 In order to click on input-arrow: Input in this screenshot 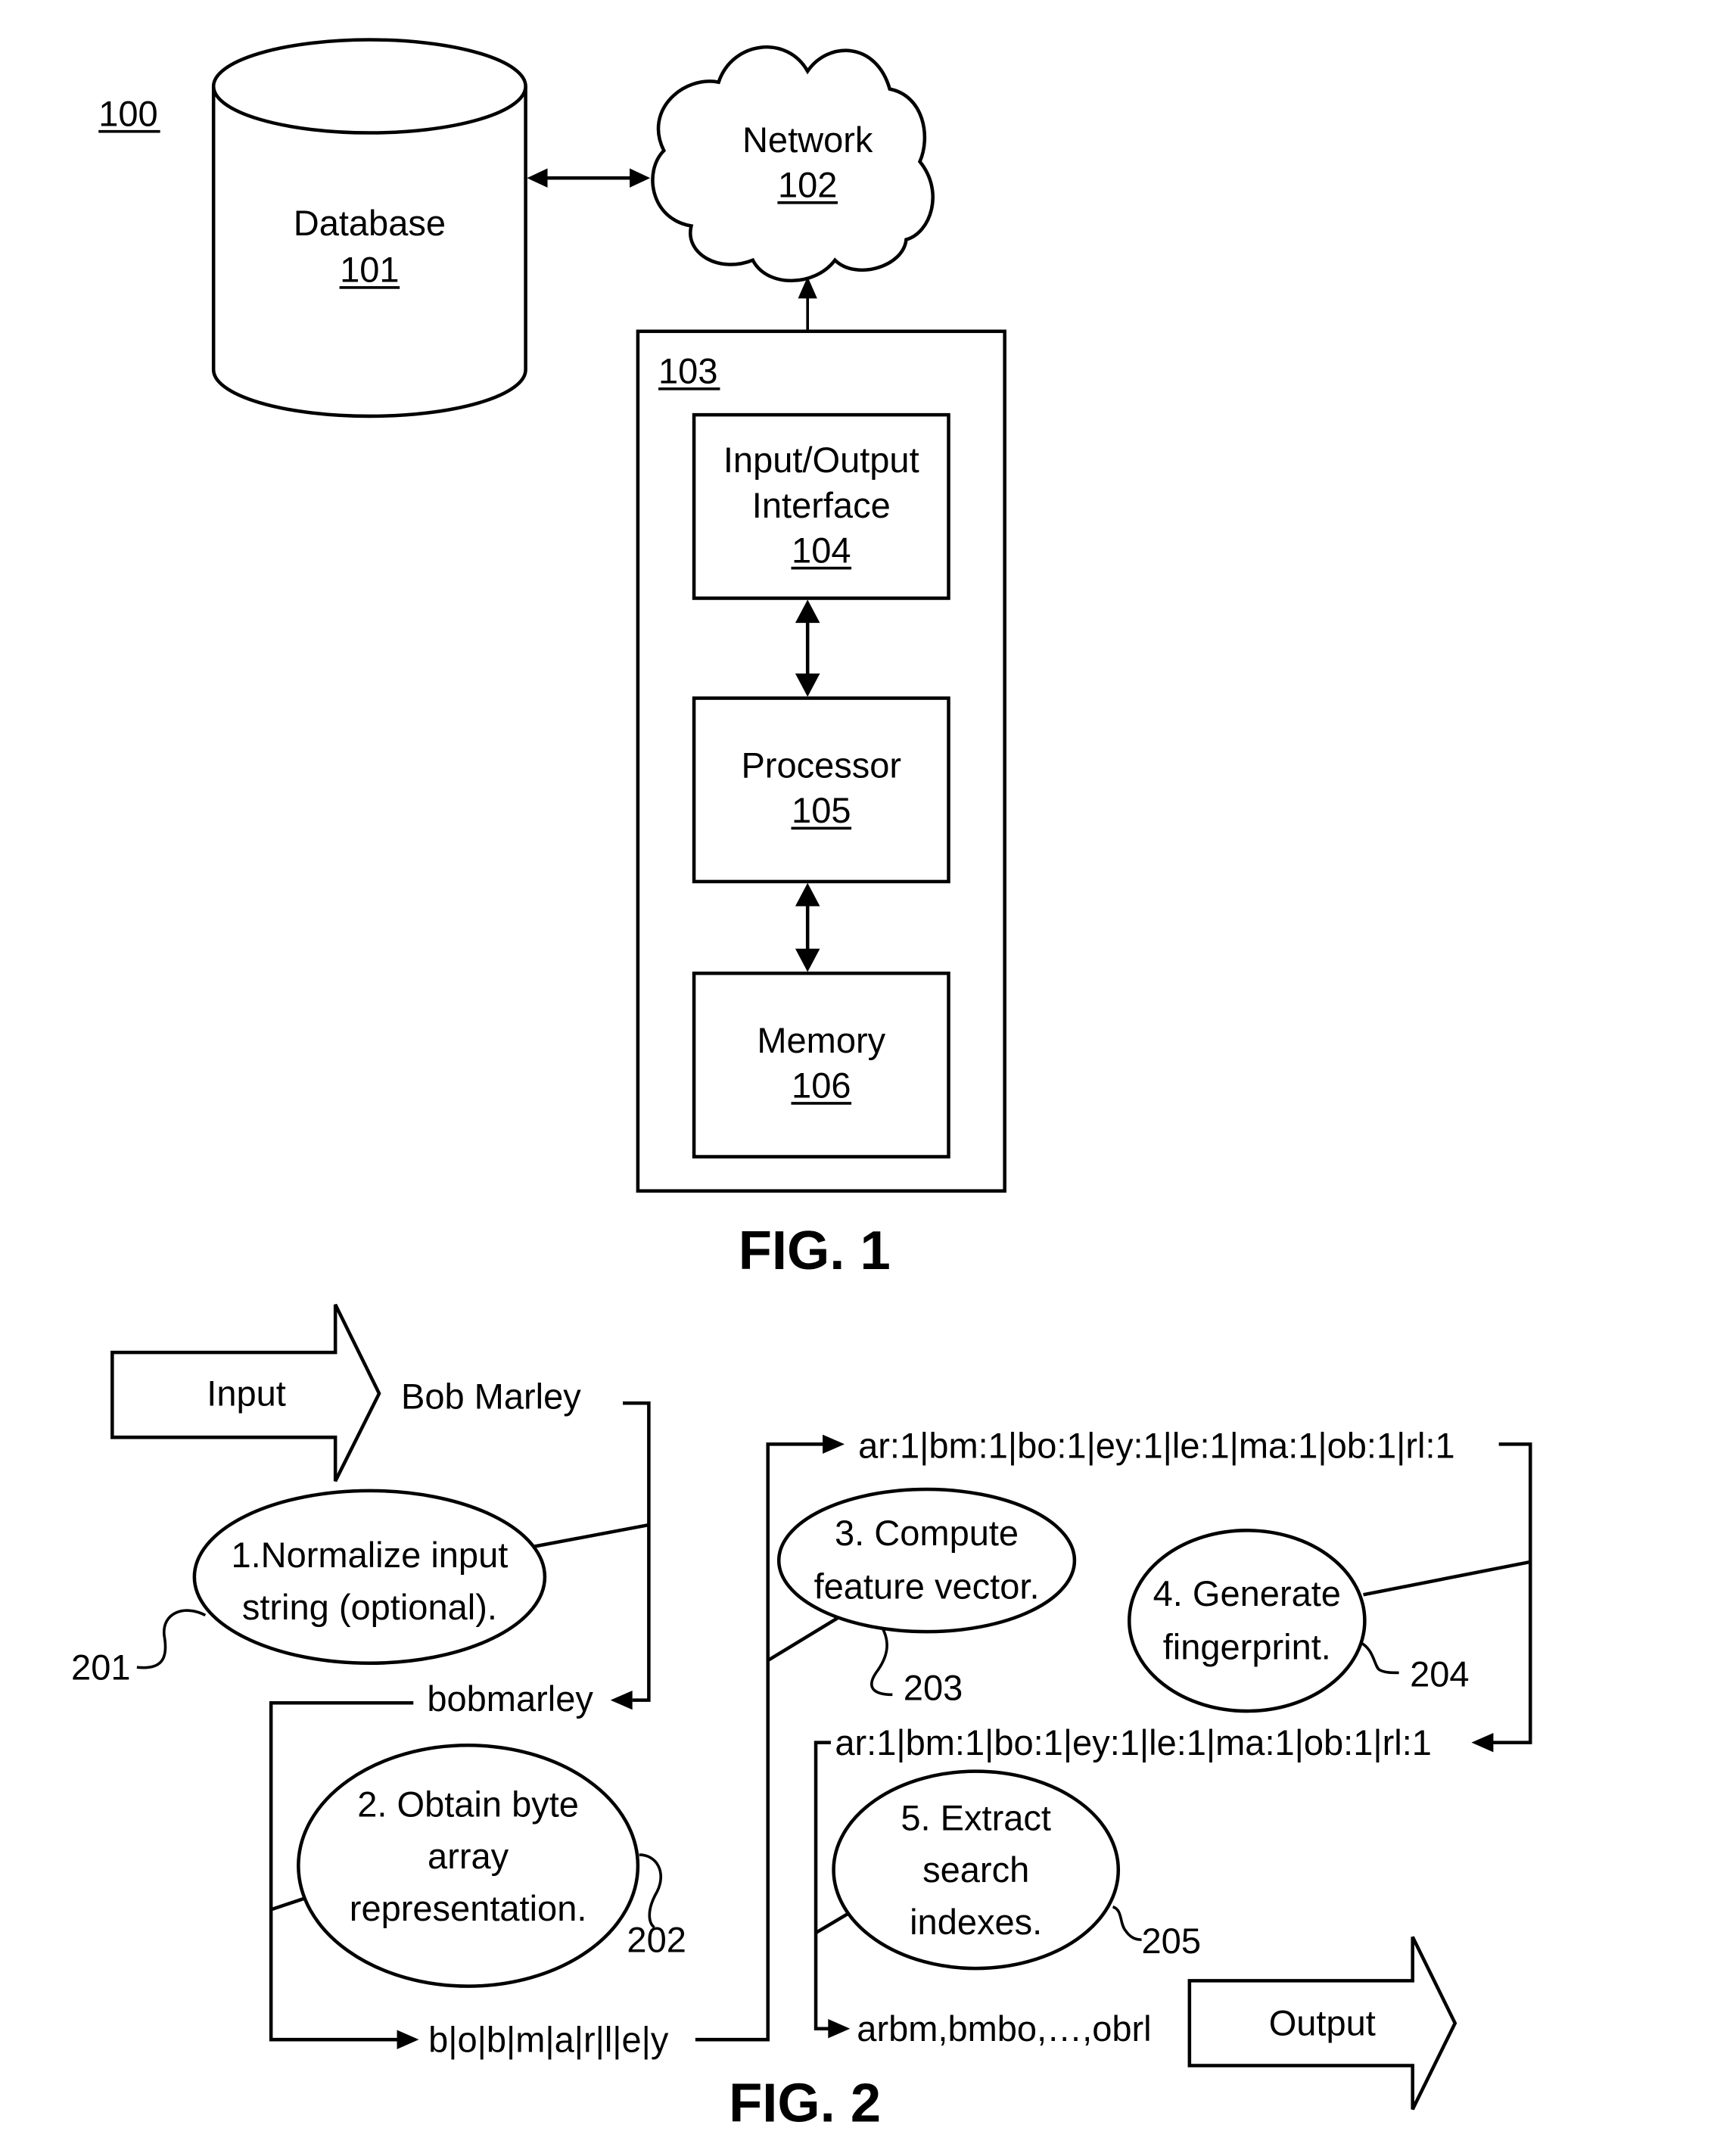, I will do `click(246, 1393)`.